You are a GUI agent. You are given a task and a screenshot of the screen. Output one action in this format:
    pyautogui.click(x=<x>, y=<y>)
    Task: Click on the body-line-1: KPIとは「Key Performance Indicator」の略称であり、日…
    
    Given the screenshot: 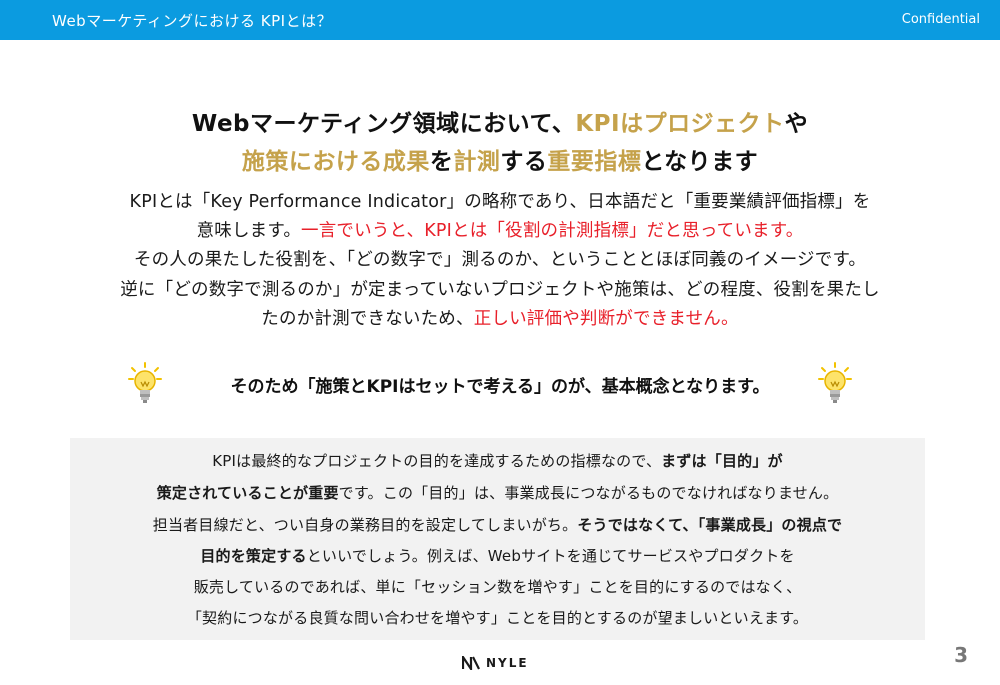 What is the action you would take?
    pyautogui.click(x=500, y=202)
    